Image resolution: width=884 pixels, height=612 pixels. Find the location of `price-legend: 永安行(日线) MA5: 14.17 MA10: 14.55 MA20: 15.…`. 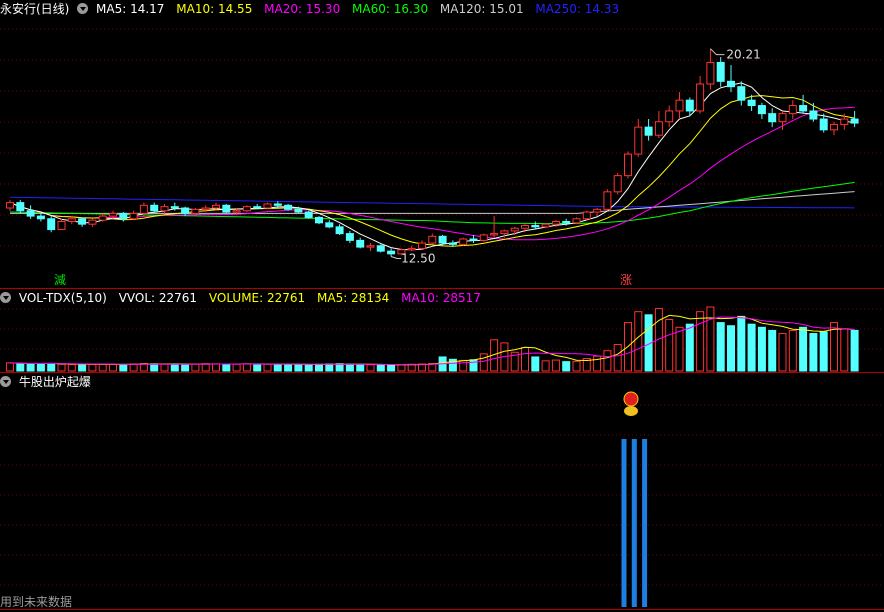

price-legend: 永安行(日线) MA5: 14.17 MA10: 14.55 MA20: 15.… is located at coordinates (313, 9).